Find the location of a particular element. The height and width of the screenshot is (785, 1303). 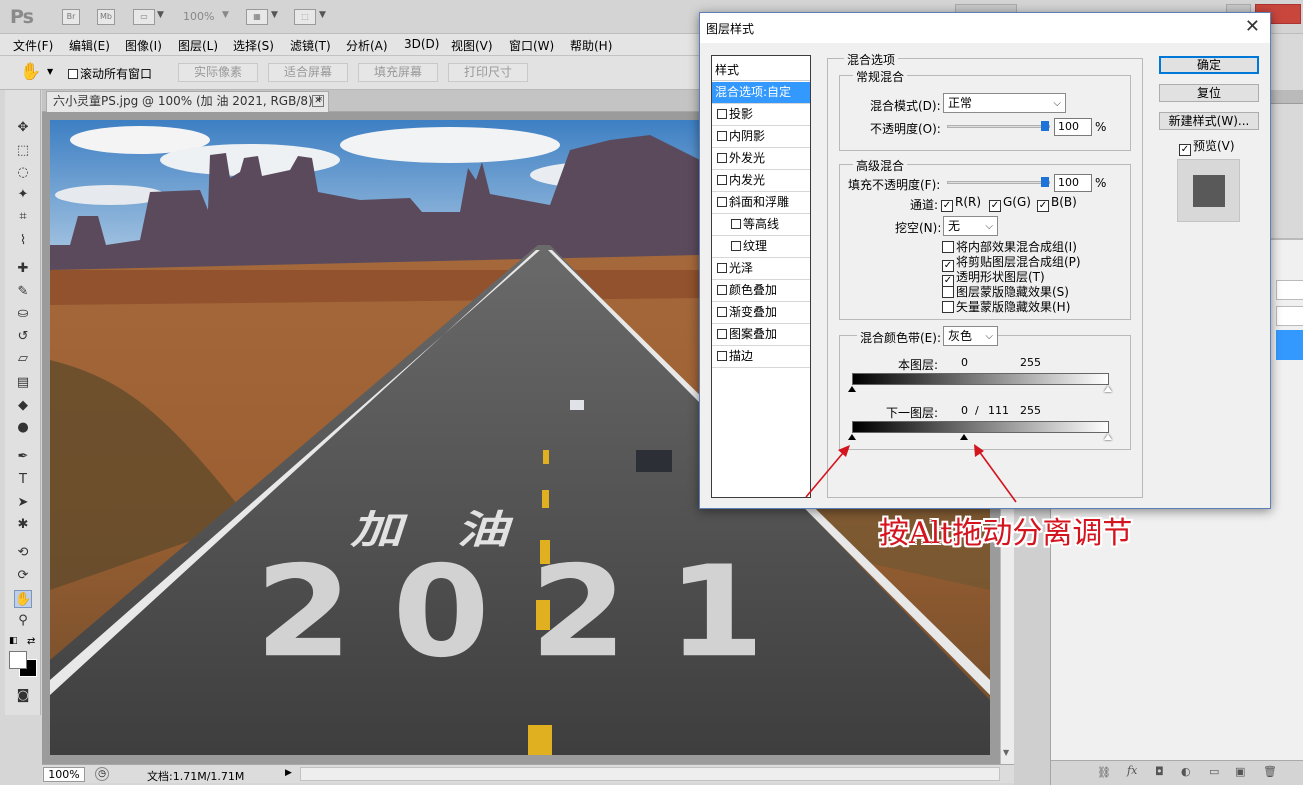

arrow-line-right is located at coordinates (996, 474).